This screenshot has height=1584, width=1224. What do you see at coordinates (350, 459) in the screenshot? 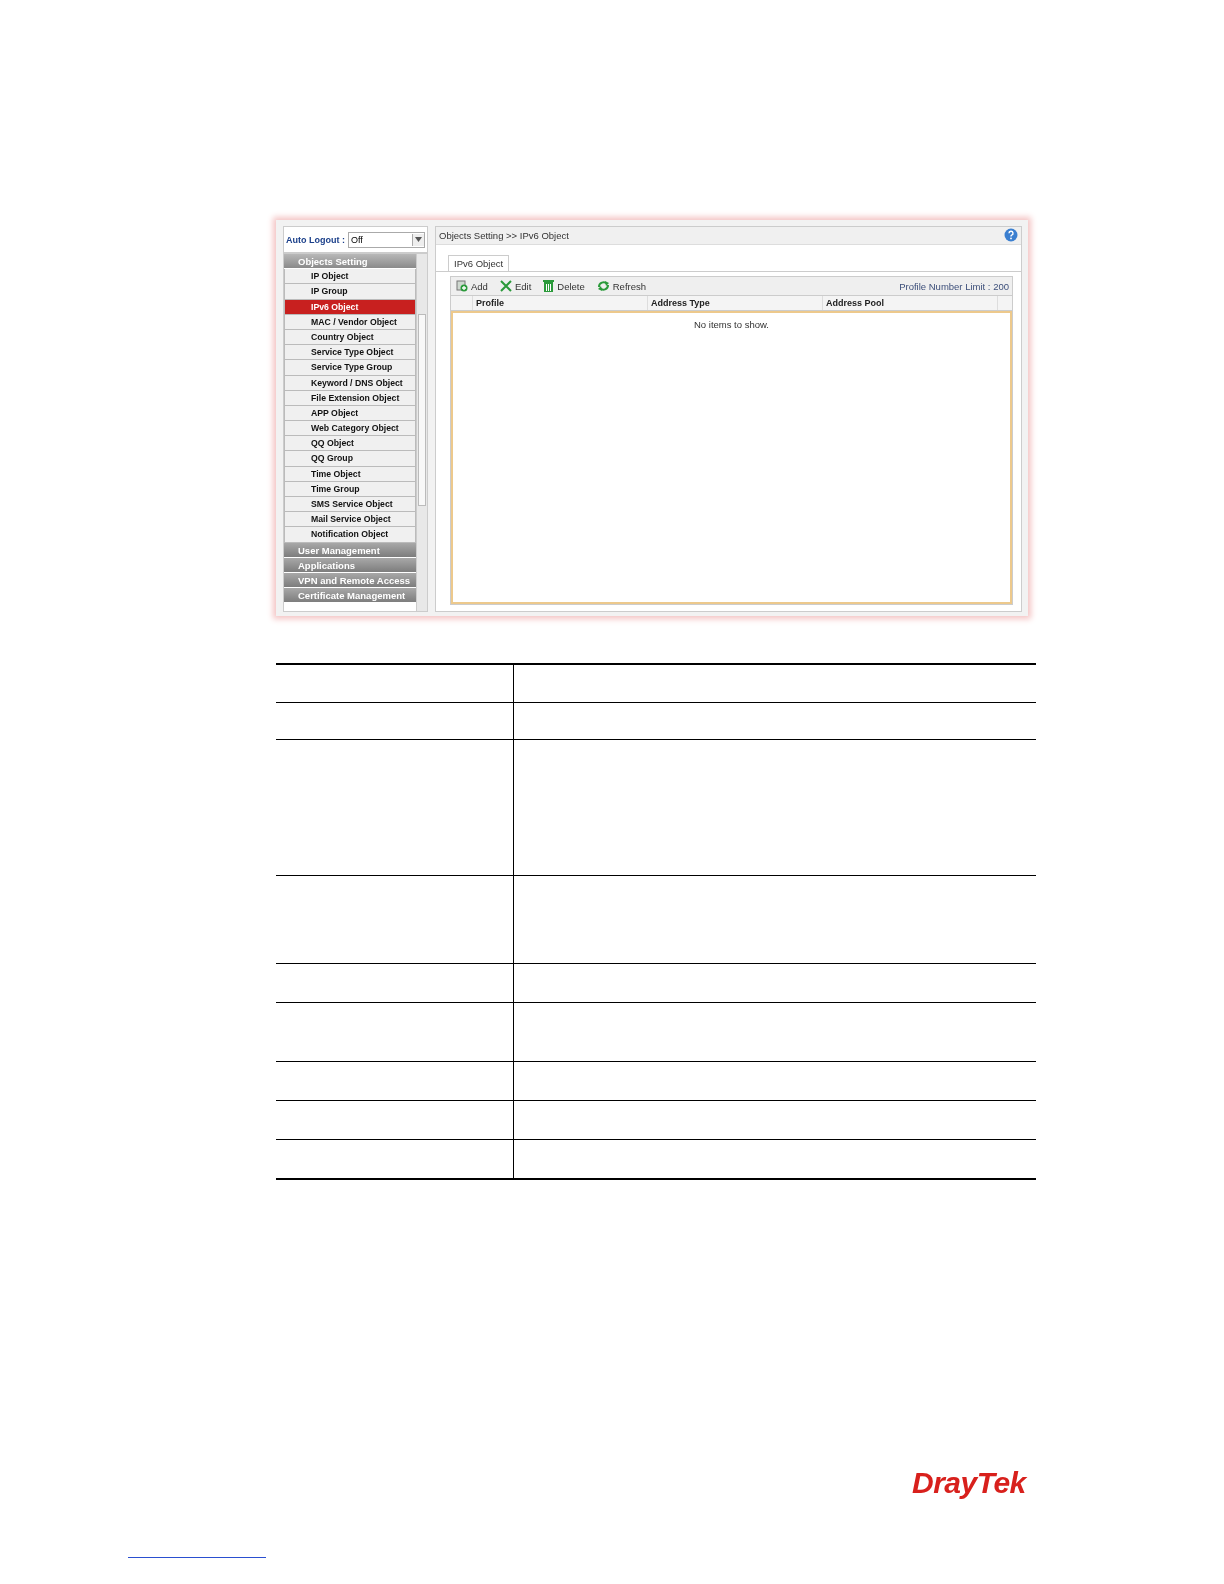
I see `menu-item: QQ Group` at bounding box center [350, 459].